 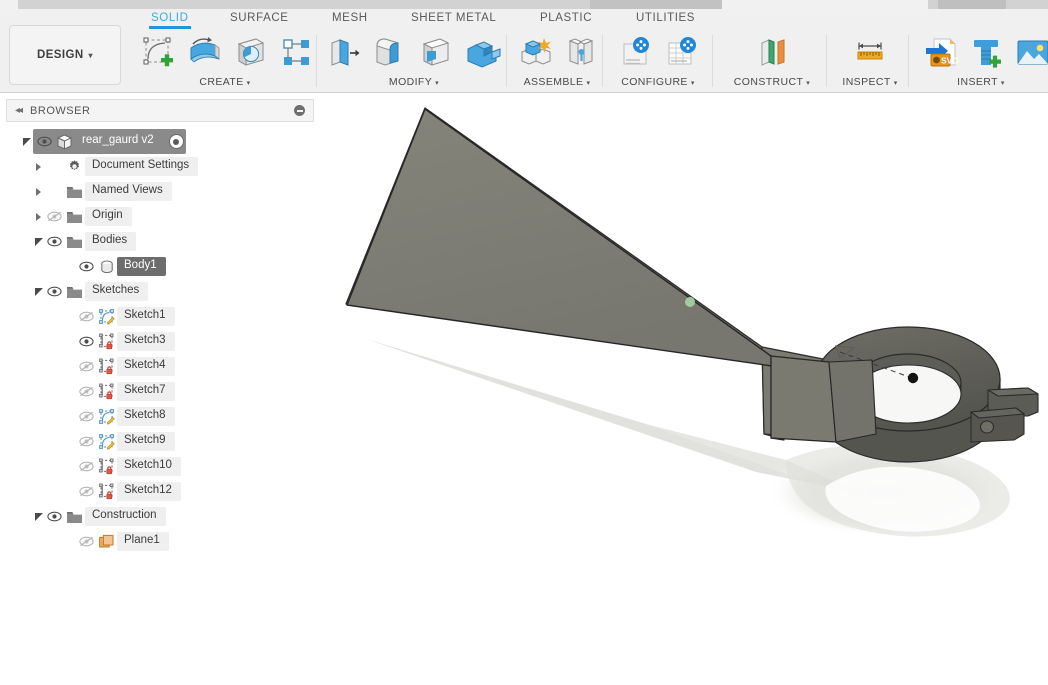 I want to click on tab-plastic: PLASTIC, so click(x=566, y=18).